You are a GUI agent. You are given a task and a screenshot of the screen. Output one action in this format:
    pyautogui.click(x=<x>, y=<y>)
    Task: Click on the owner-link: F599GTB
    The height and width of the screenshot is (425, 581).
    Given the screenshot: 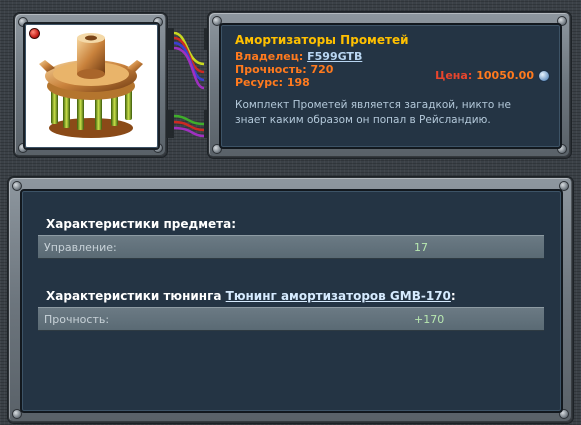 What is the action you would take?
    pyautogui.click(x=334, y=56)
    